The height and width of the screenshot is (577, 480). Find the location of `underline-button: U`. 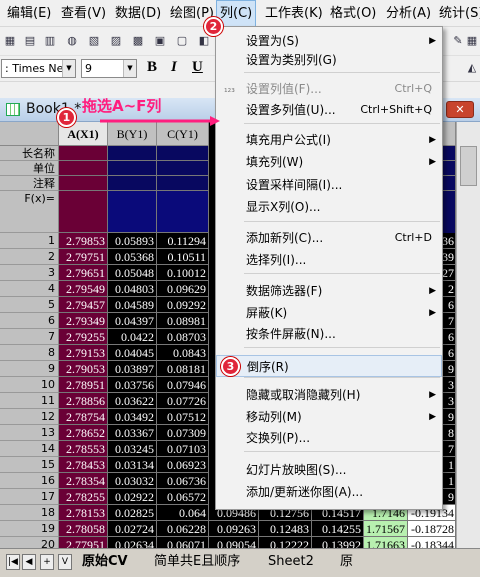

underline-button: U is located at coordinates (197, 67).